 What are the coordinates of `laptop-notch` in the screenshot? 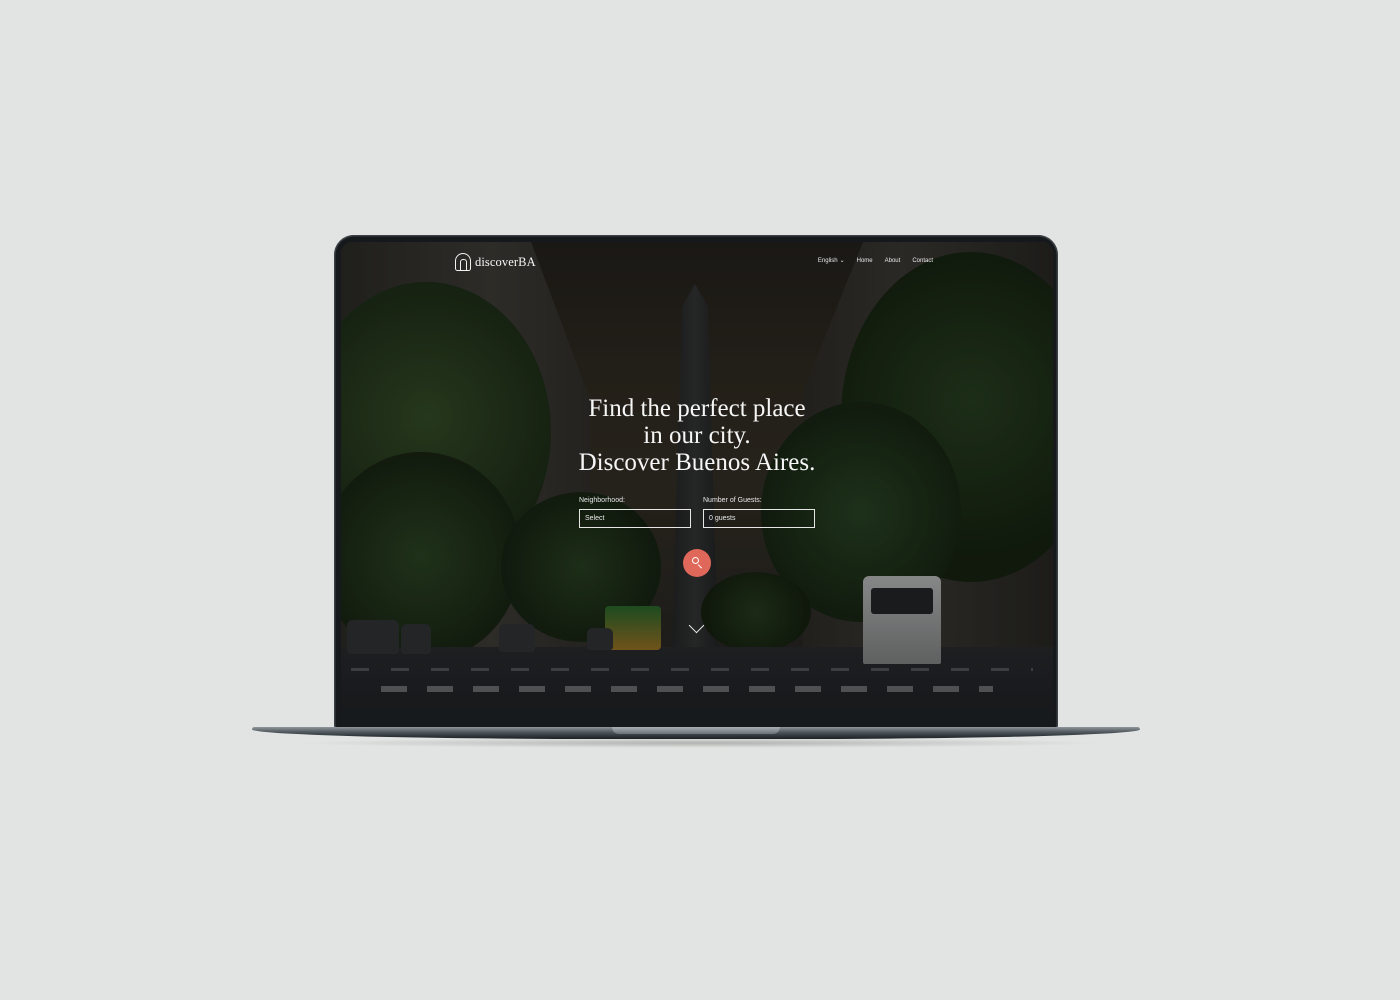 It's located at (696, 730).